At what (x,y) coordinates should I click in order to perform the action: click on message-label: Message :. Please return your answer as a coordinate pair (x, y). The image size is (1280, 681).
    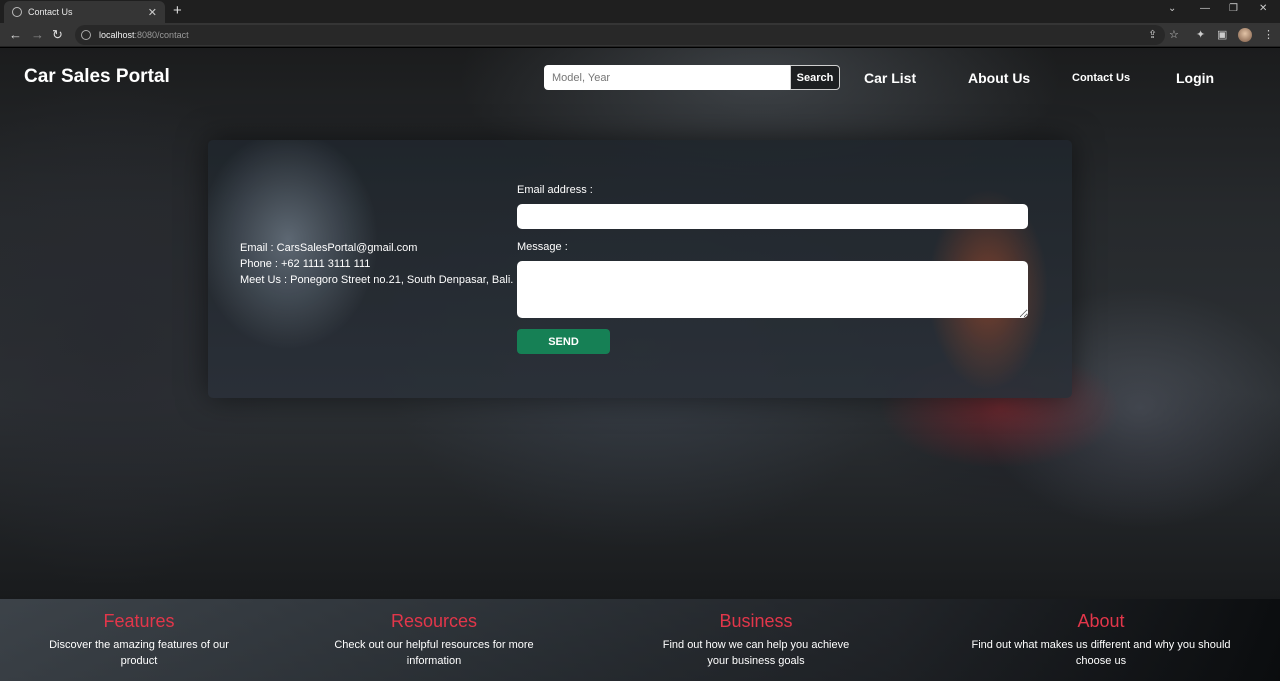
    Looking at the image, I should click on (542, 247).